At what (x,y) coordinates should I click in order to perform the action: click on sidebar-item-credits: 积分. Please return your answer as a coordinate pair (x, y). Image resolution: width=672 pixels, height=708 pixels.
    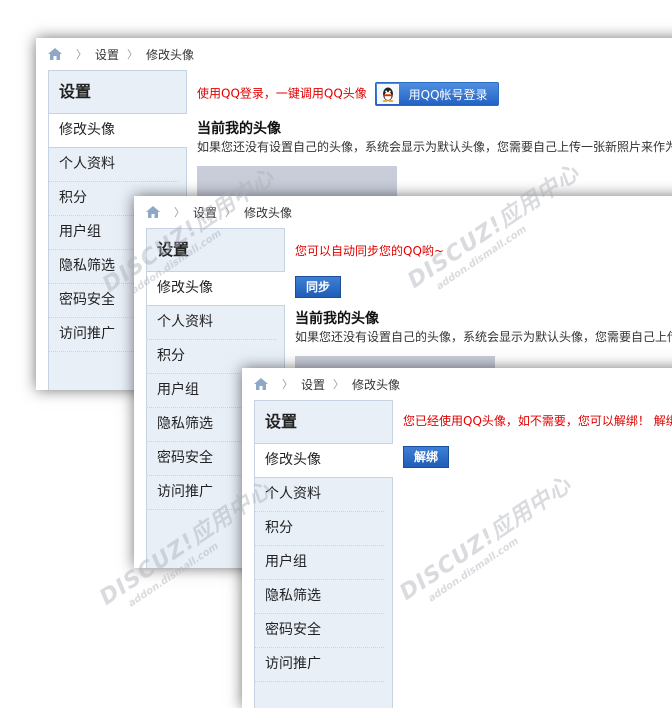
    Looking at the image, I should click on (319, 529).